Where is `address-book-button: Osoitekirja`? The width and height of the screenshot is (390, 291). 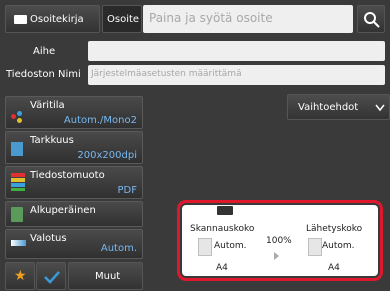 address-book-button: Osoitekirja is located at coordinates (52, 19).